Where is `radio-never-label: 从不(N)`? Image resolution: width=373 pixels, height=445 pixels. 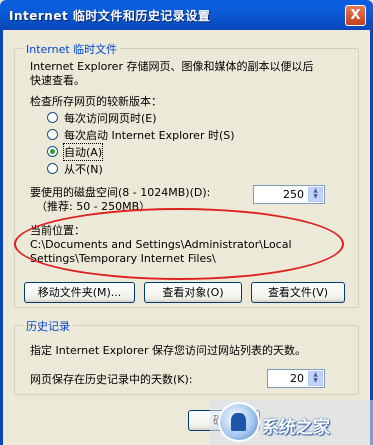 radio-never-label: 从不(N) is located at coordinates (83, 169).